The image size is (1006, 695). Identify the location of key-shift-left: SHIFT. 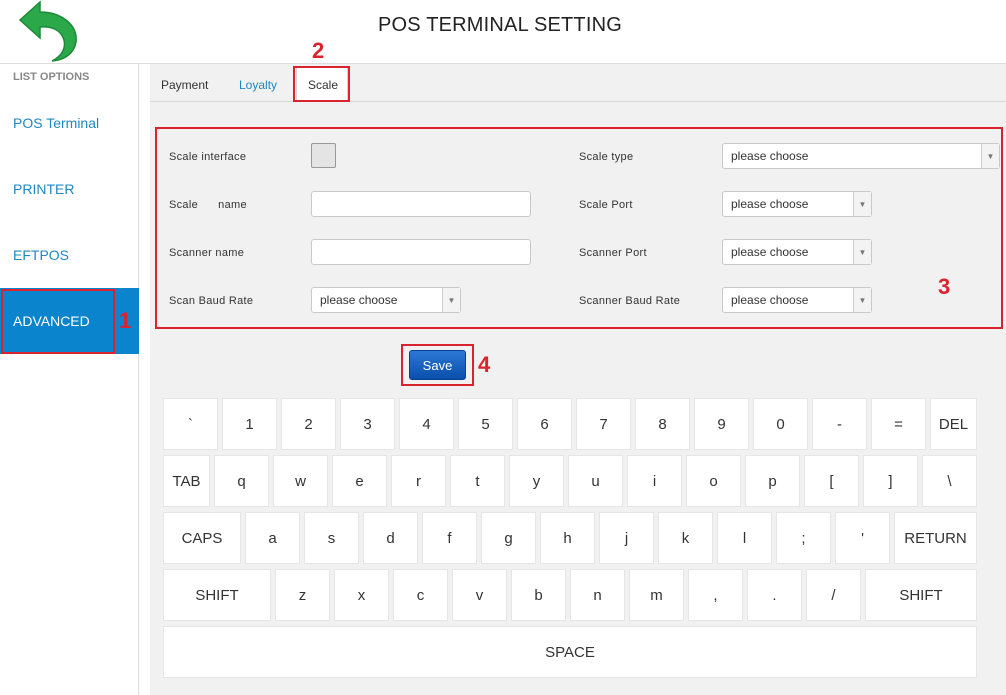
(217, 595).